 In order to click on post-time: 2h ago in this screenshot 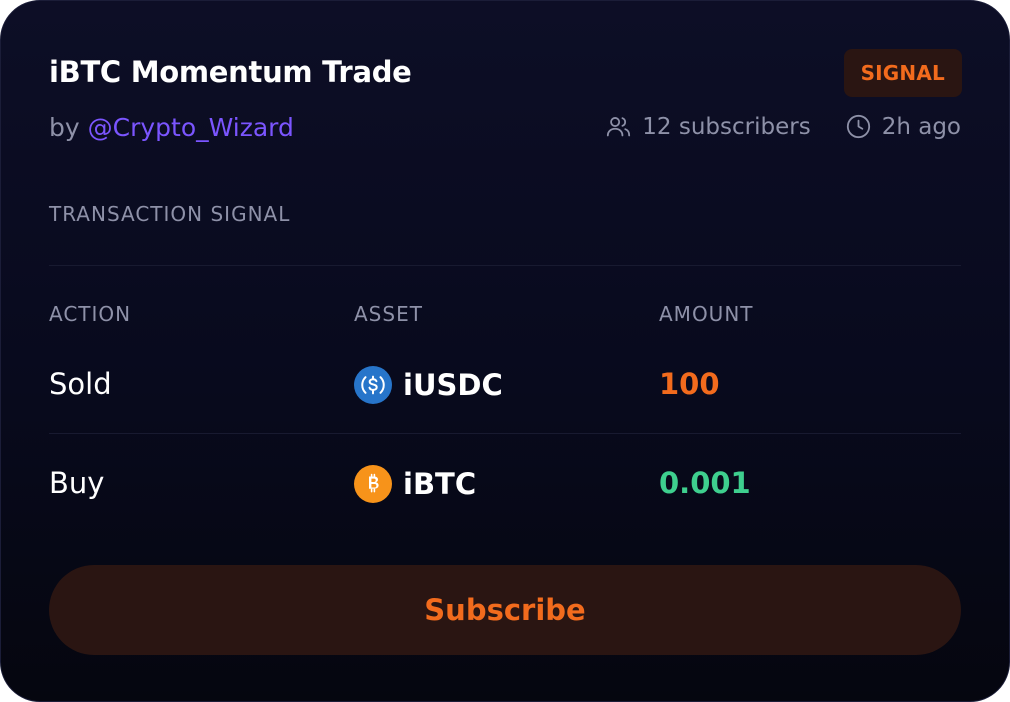, I will do `click(903, 126)`.